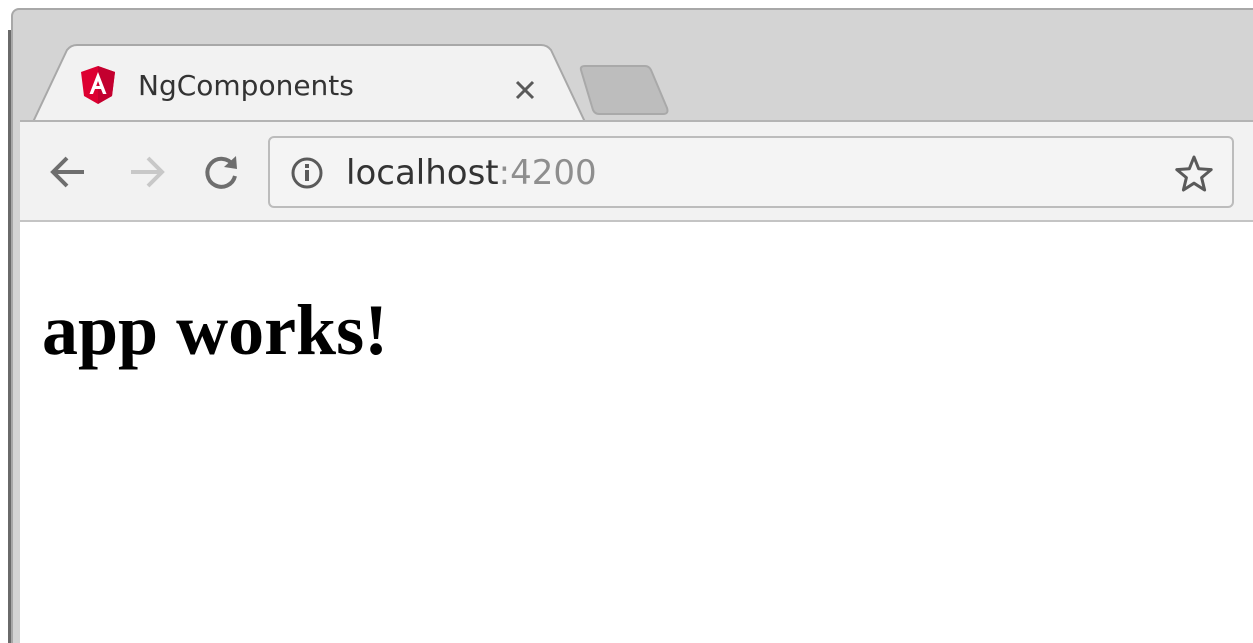 This screenshot has width=1253, height=643. I want to click on back-arrow-icon, so click(67, 172).